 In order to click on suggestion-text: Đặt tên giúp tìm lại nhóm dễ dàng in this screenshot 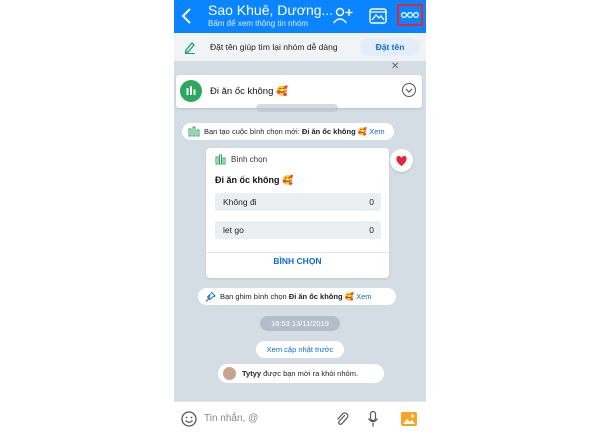, I will do `click(274, 47)`.